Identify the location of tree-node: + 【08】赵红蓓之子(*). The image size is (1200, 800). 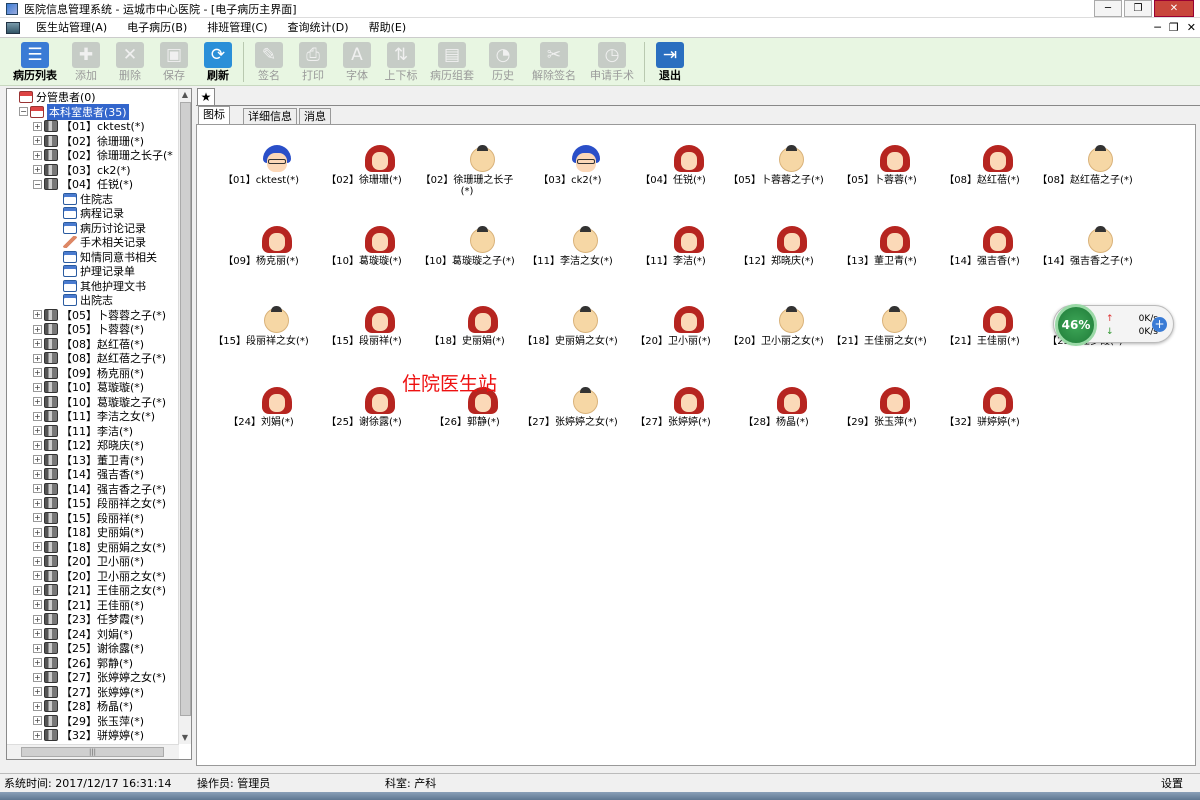
(99, 358).